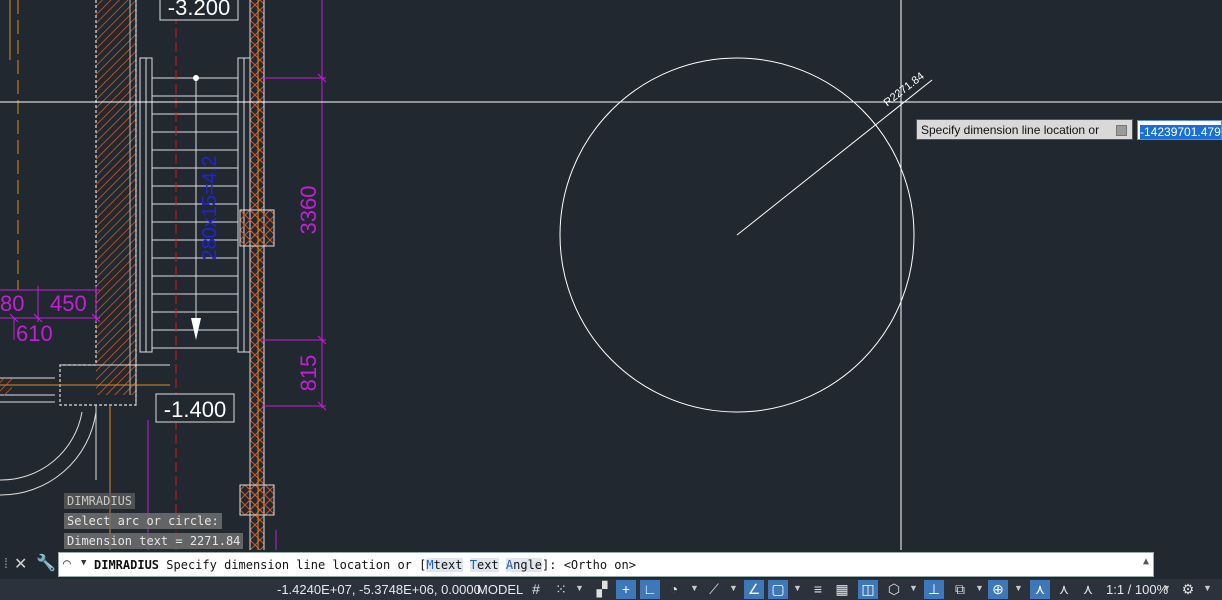 The width and height of the screenshot is (1222, 600). Describe the element at coordinates (444, 565) in the screenshot. I see `option-mtext: Mtext` at that location.